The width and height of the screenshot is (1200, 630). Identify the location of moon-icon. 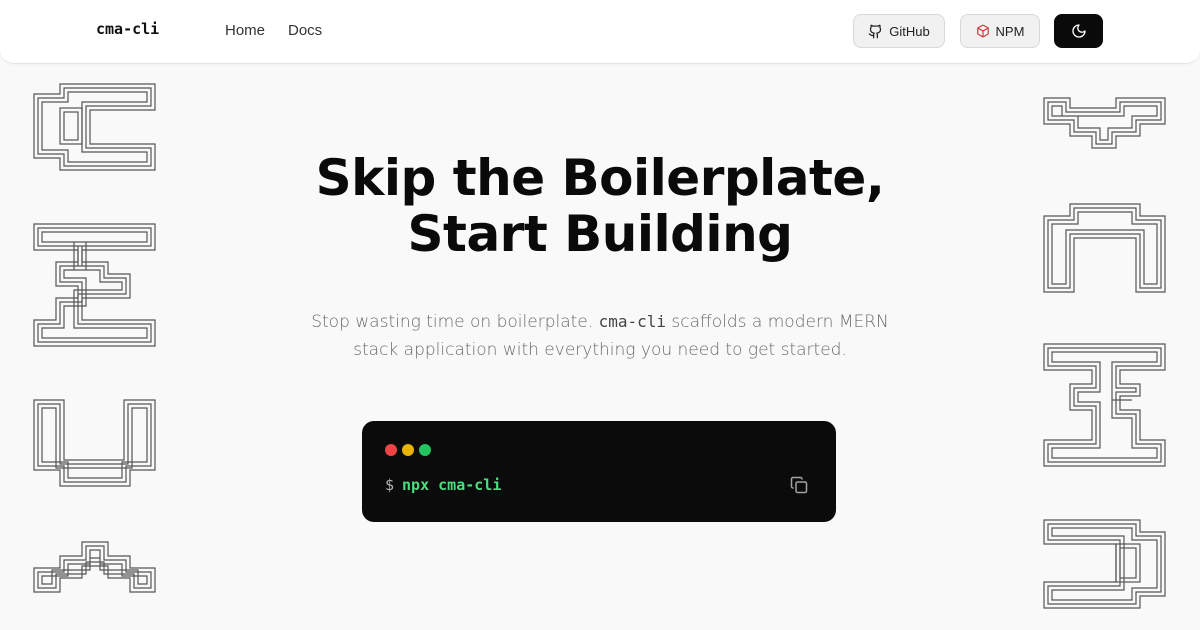
(1079, 31).